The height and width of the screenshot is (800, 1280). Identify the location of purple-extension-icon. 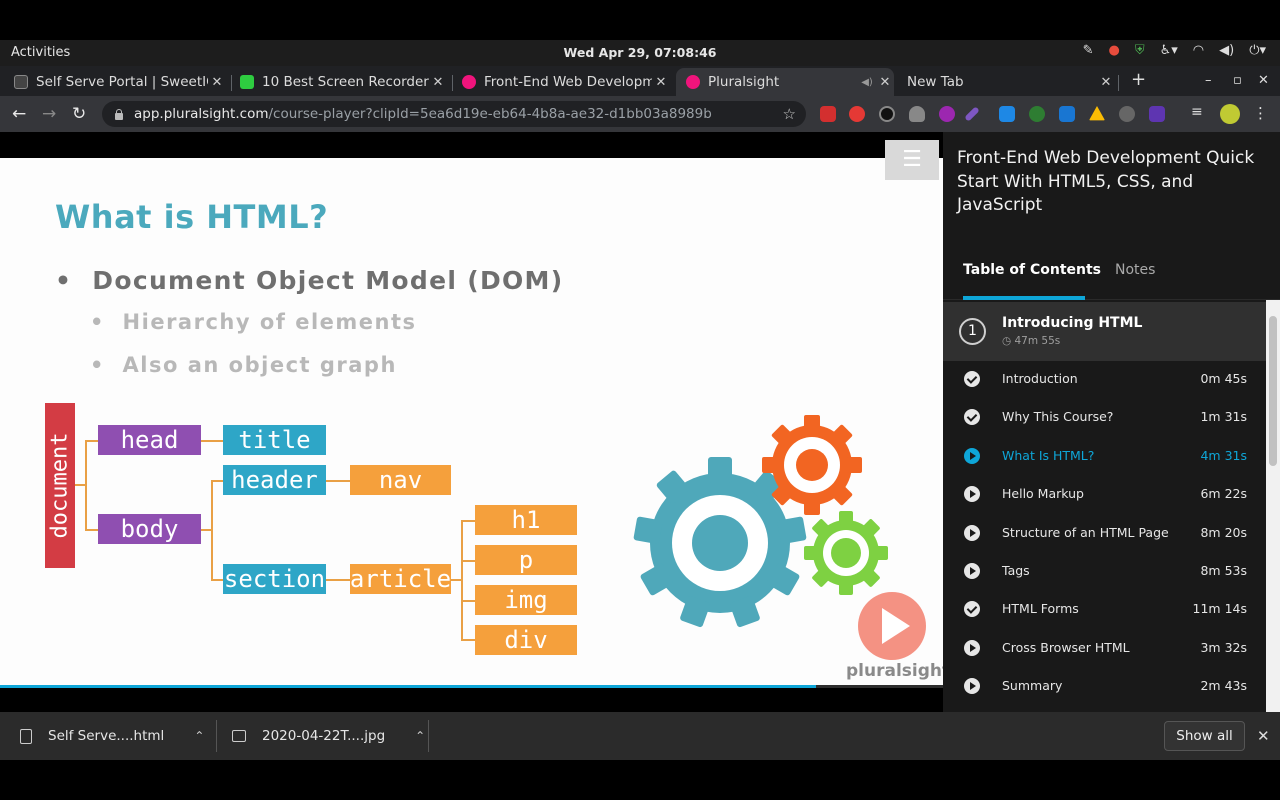
(947, 114).